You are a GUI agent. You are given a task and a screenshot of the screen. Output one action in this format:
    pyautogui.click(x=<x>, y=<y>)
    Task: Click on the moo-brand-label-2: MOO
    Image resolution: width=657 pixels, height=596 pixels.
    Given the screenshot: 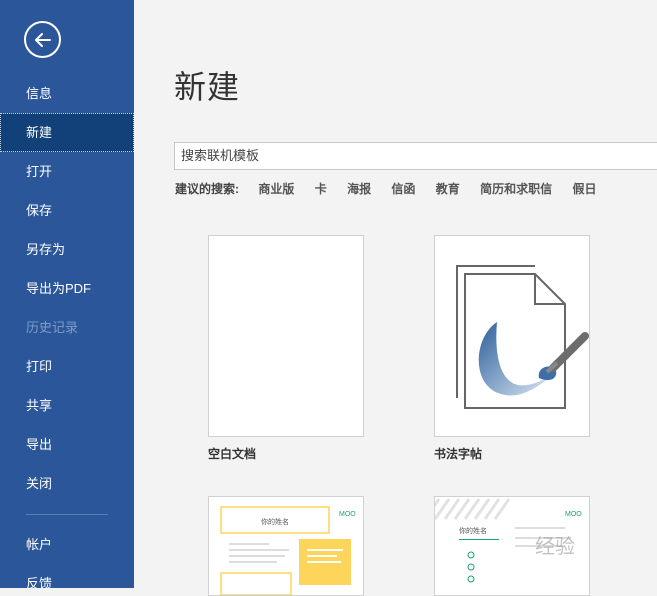 What is the action you would take?
    pyautogui.click(x=573, y=514)
    